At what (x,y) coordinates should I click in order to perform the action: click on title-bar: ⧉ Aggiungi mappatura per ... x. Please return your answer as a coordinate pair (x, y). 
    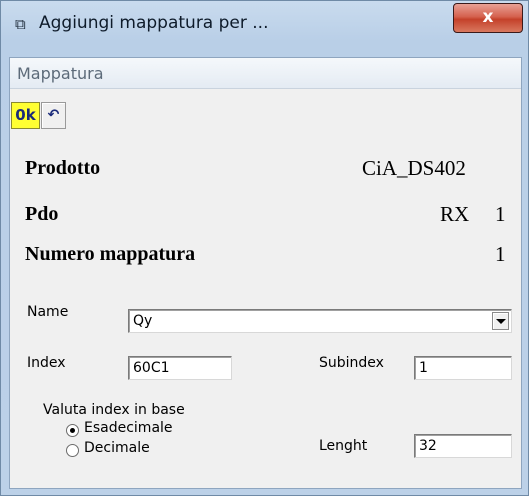
    Looking at the image, I should click on (264, 29).